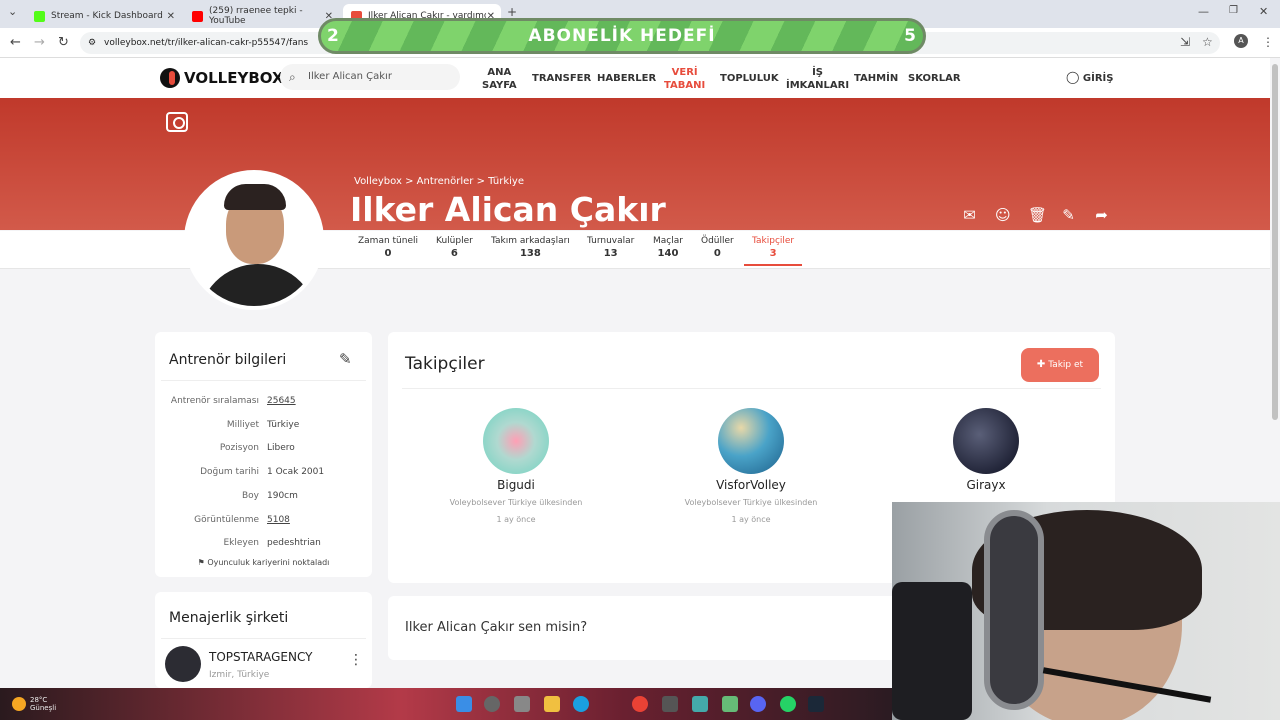 This screenshot has width=1280, height=720. I want to click on nav-label: TOPLULUK, so click(749, 78).